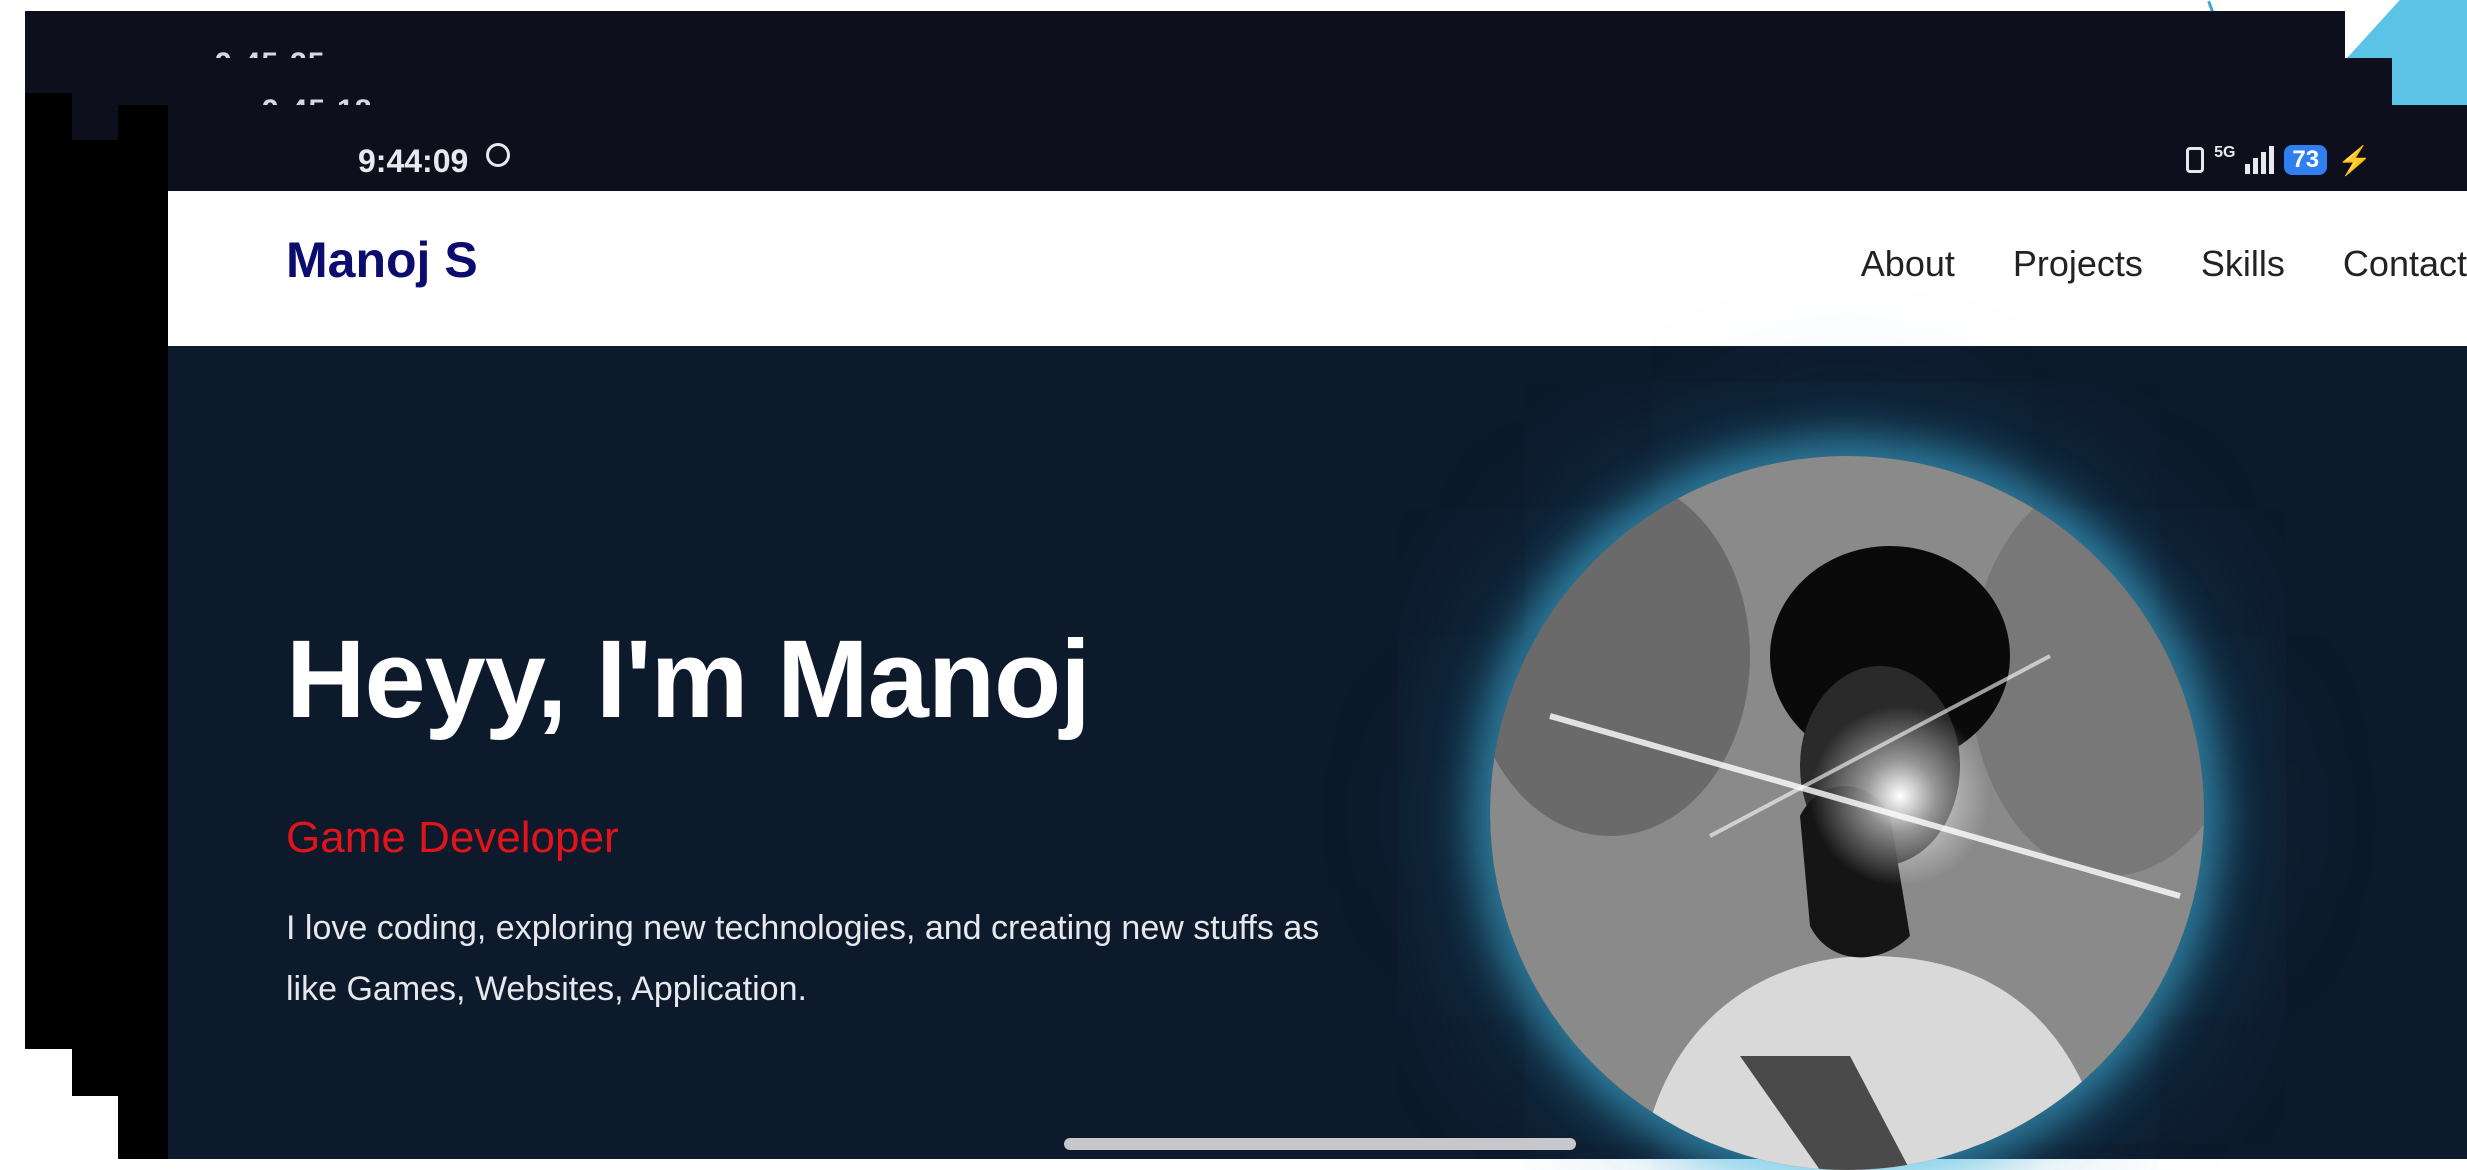 This screenshot has height=1170, width=2467. What do you see at coordinates (413, 161) in the screenshot?
I see `status-time: 9:44:09` at bounding box center [413, 161].